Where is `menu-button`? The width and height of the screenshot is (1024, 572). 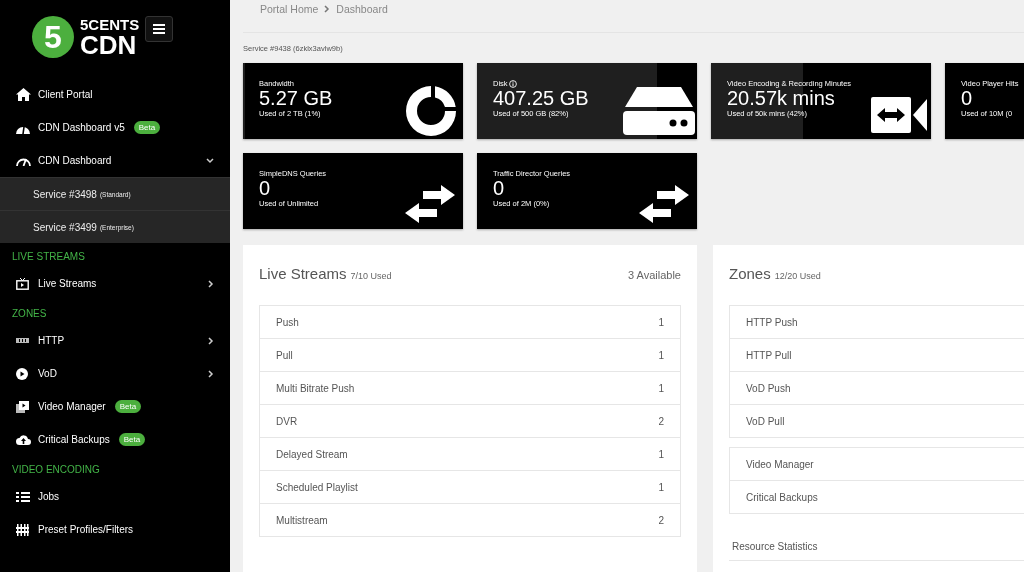
menu-button is located at coordinates (159, 29).